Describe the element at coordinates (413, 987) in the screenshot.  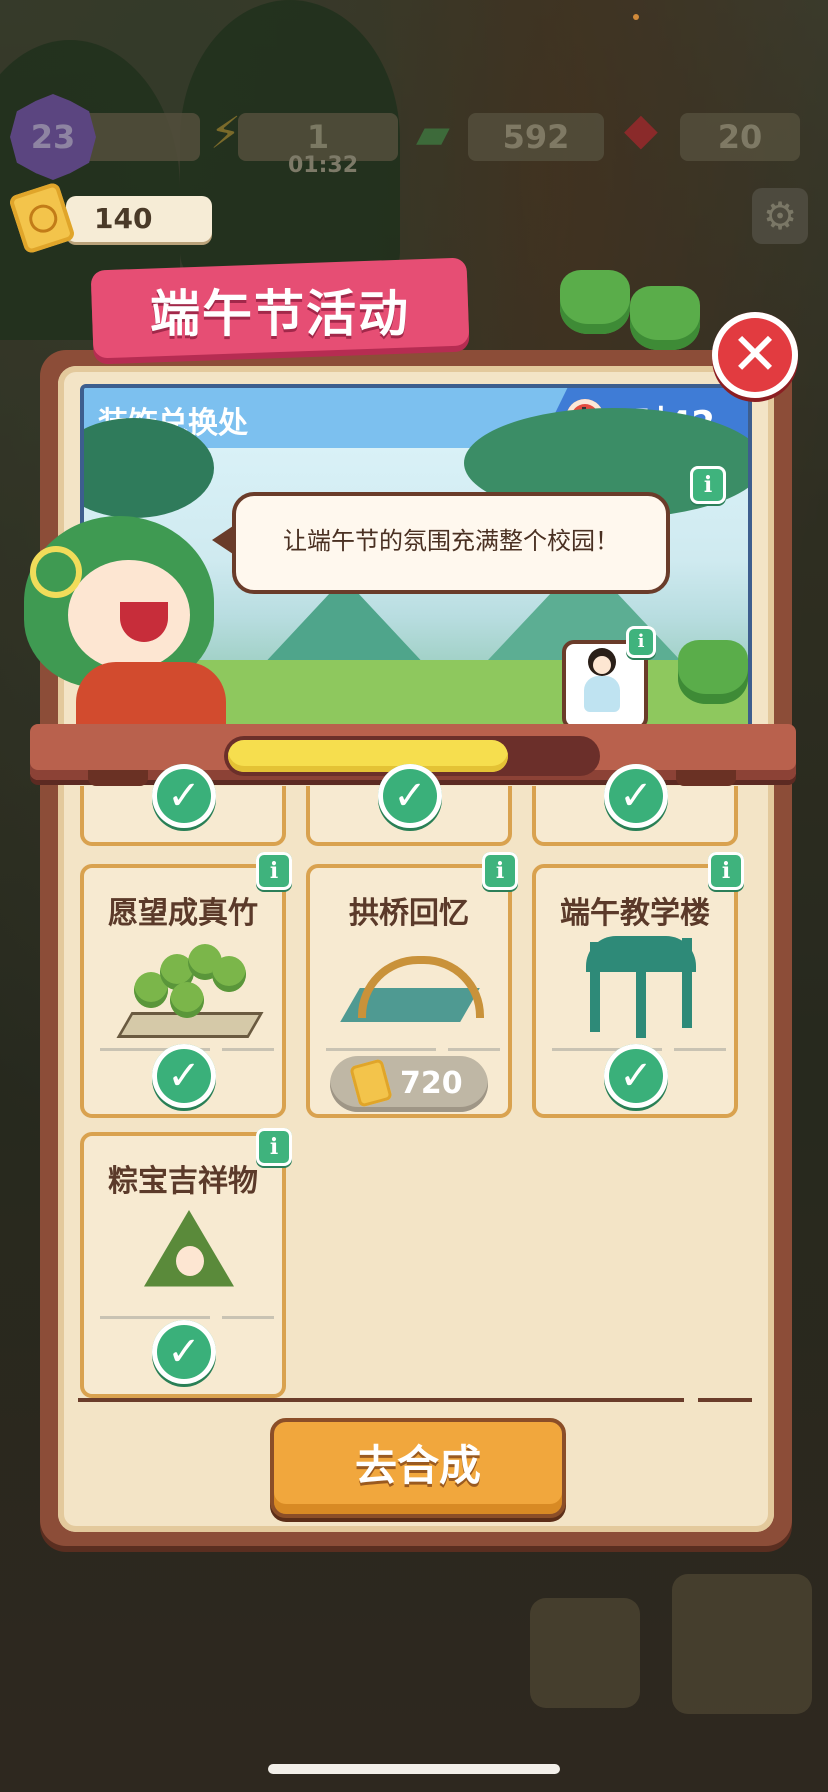
I see `bridge-decoration` at that location.